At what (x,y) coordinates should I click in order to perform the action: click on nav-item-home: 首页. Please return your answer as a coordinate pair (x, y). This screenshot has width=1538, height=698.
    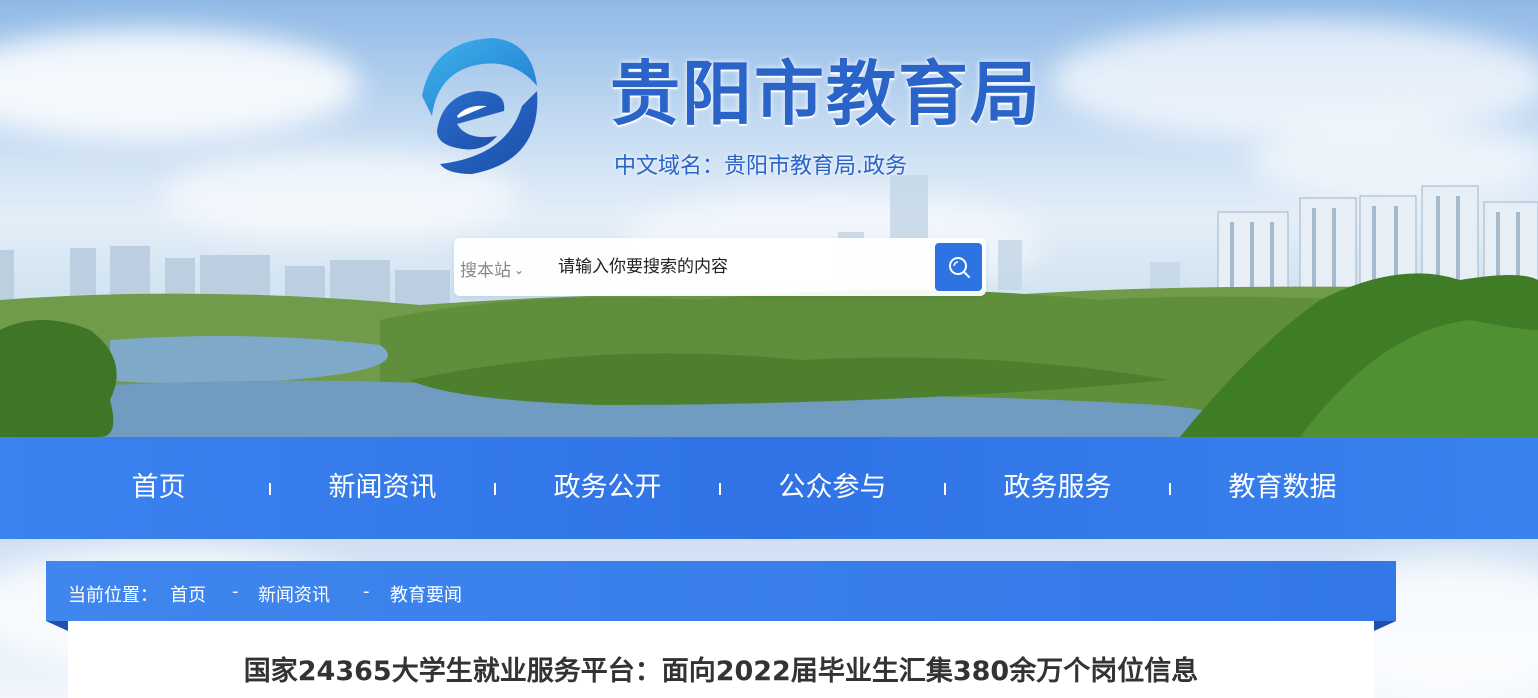
    Looking at the image, I should click on (158, 488).